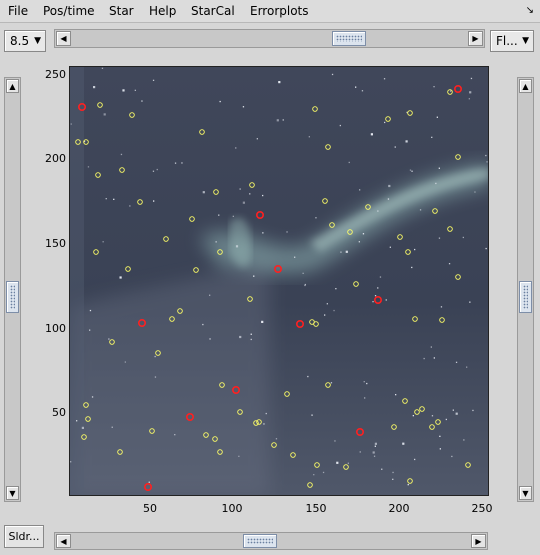  I want to click on left-slider: ▲ ▼, so click(12, 289).